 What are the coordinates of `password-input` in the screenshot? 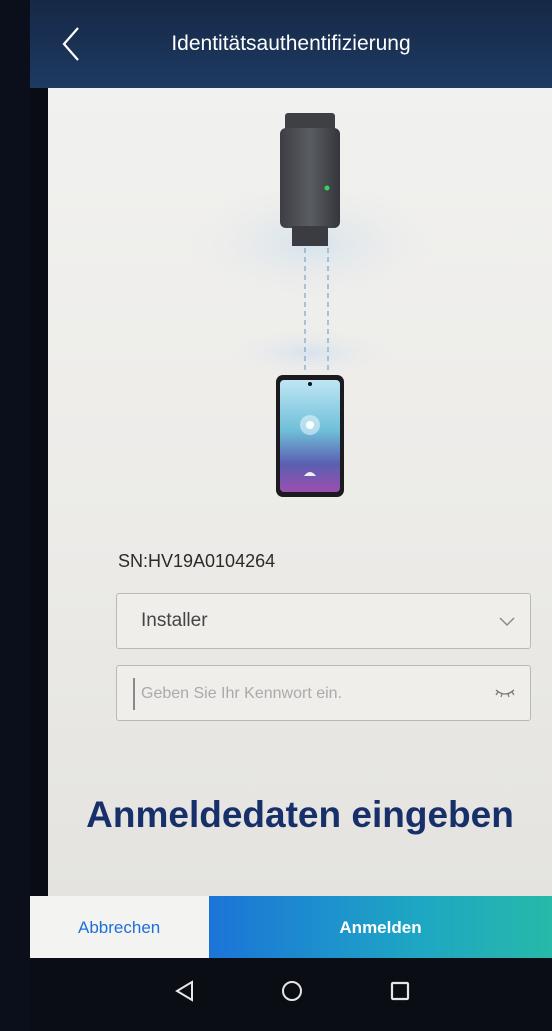 It's located at (303, 694).